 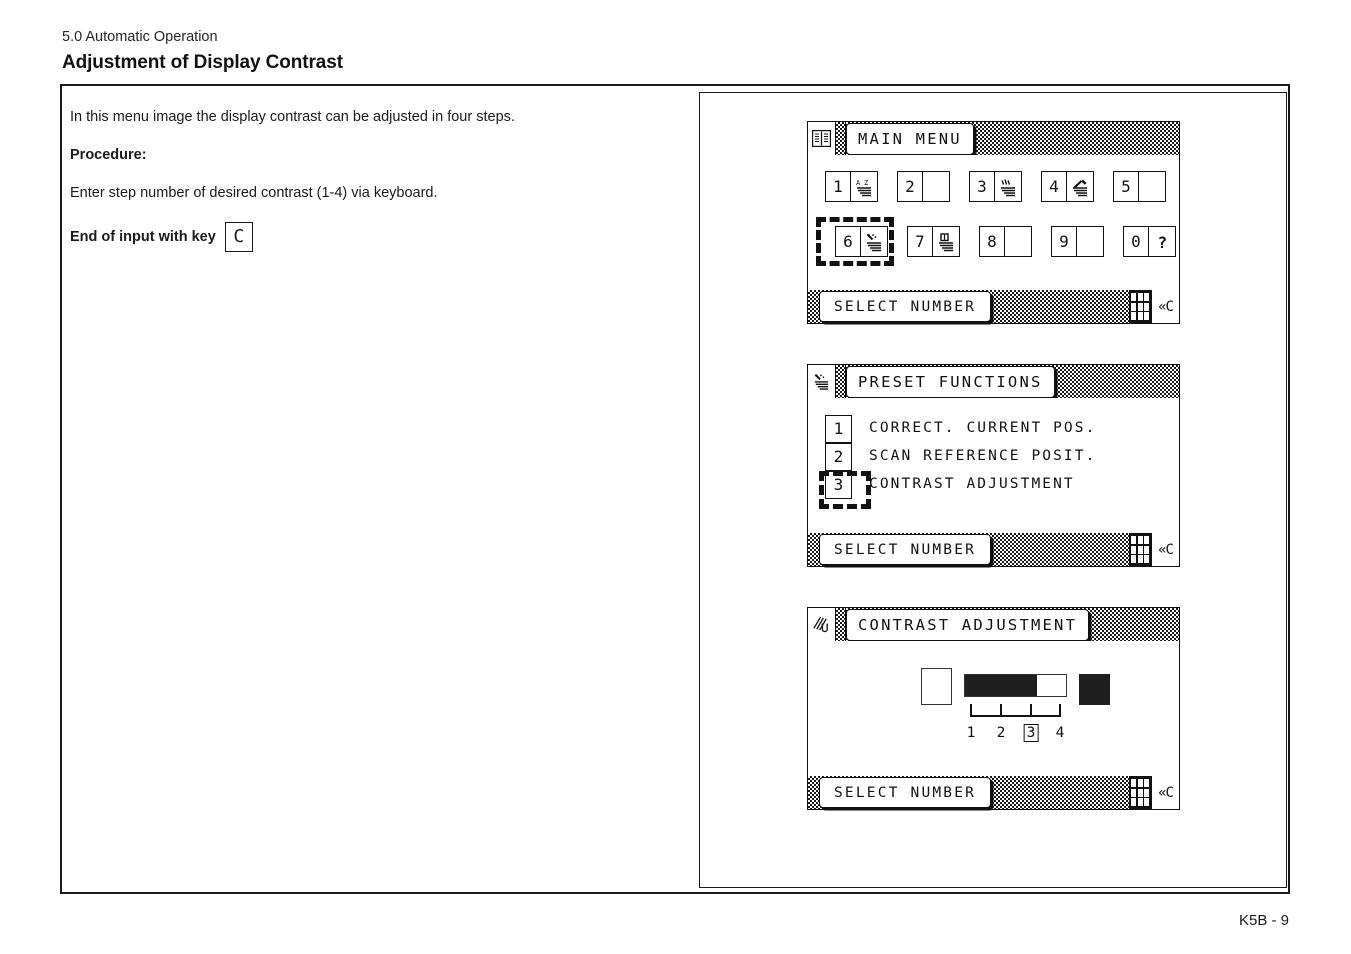 I want to click on menu-button-9-number: 9, so click(x=1064, y=241).